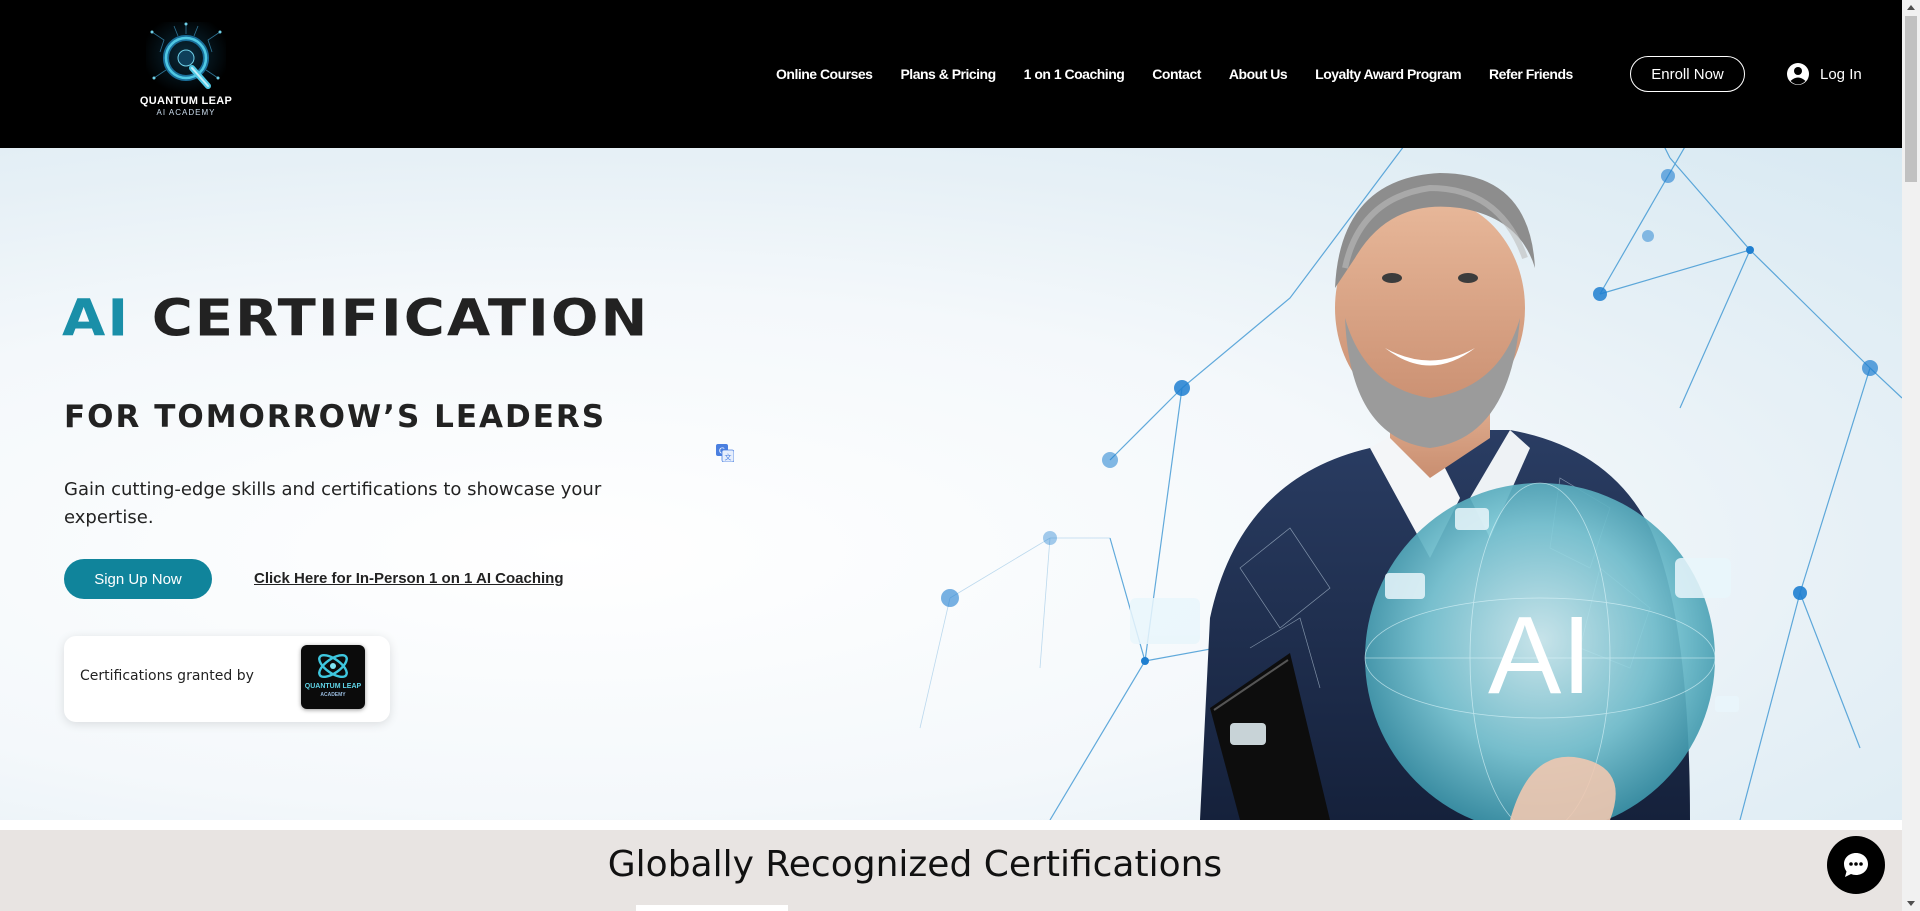 This screenshot has width=1920, height=911. Describe the element at coordinates (712, 908) in the screenshot. I see `section-tab-indicator` at that location.